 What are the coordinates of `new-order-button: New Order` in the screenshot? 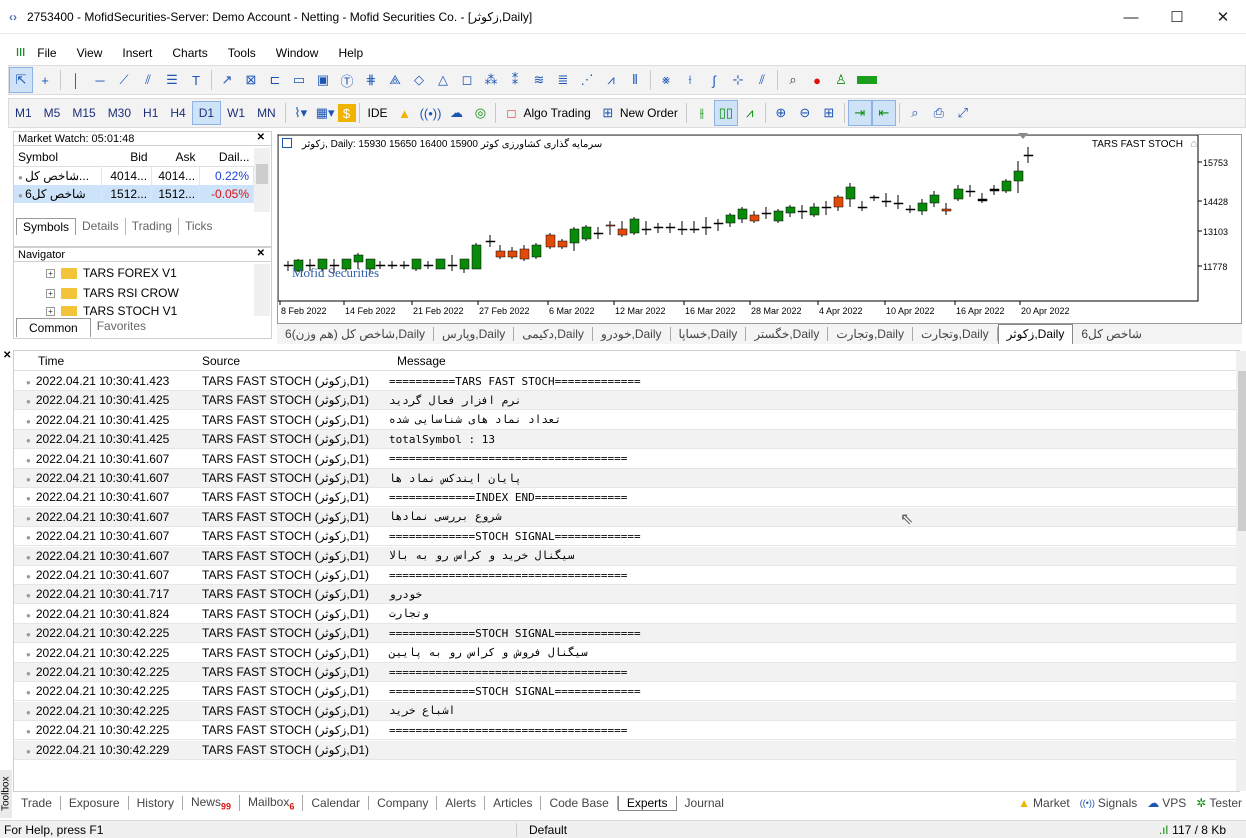 It's located at (651, 113).